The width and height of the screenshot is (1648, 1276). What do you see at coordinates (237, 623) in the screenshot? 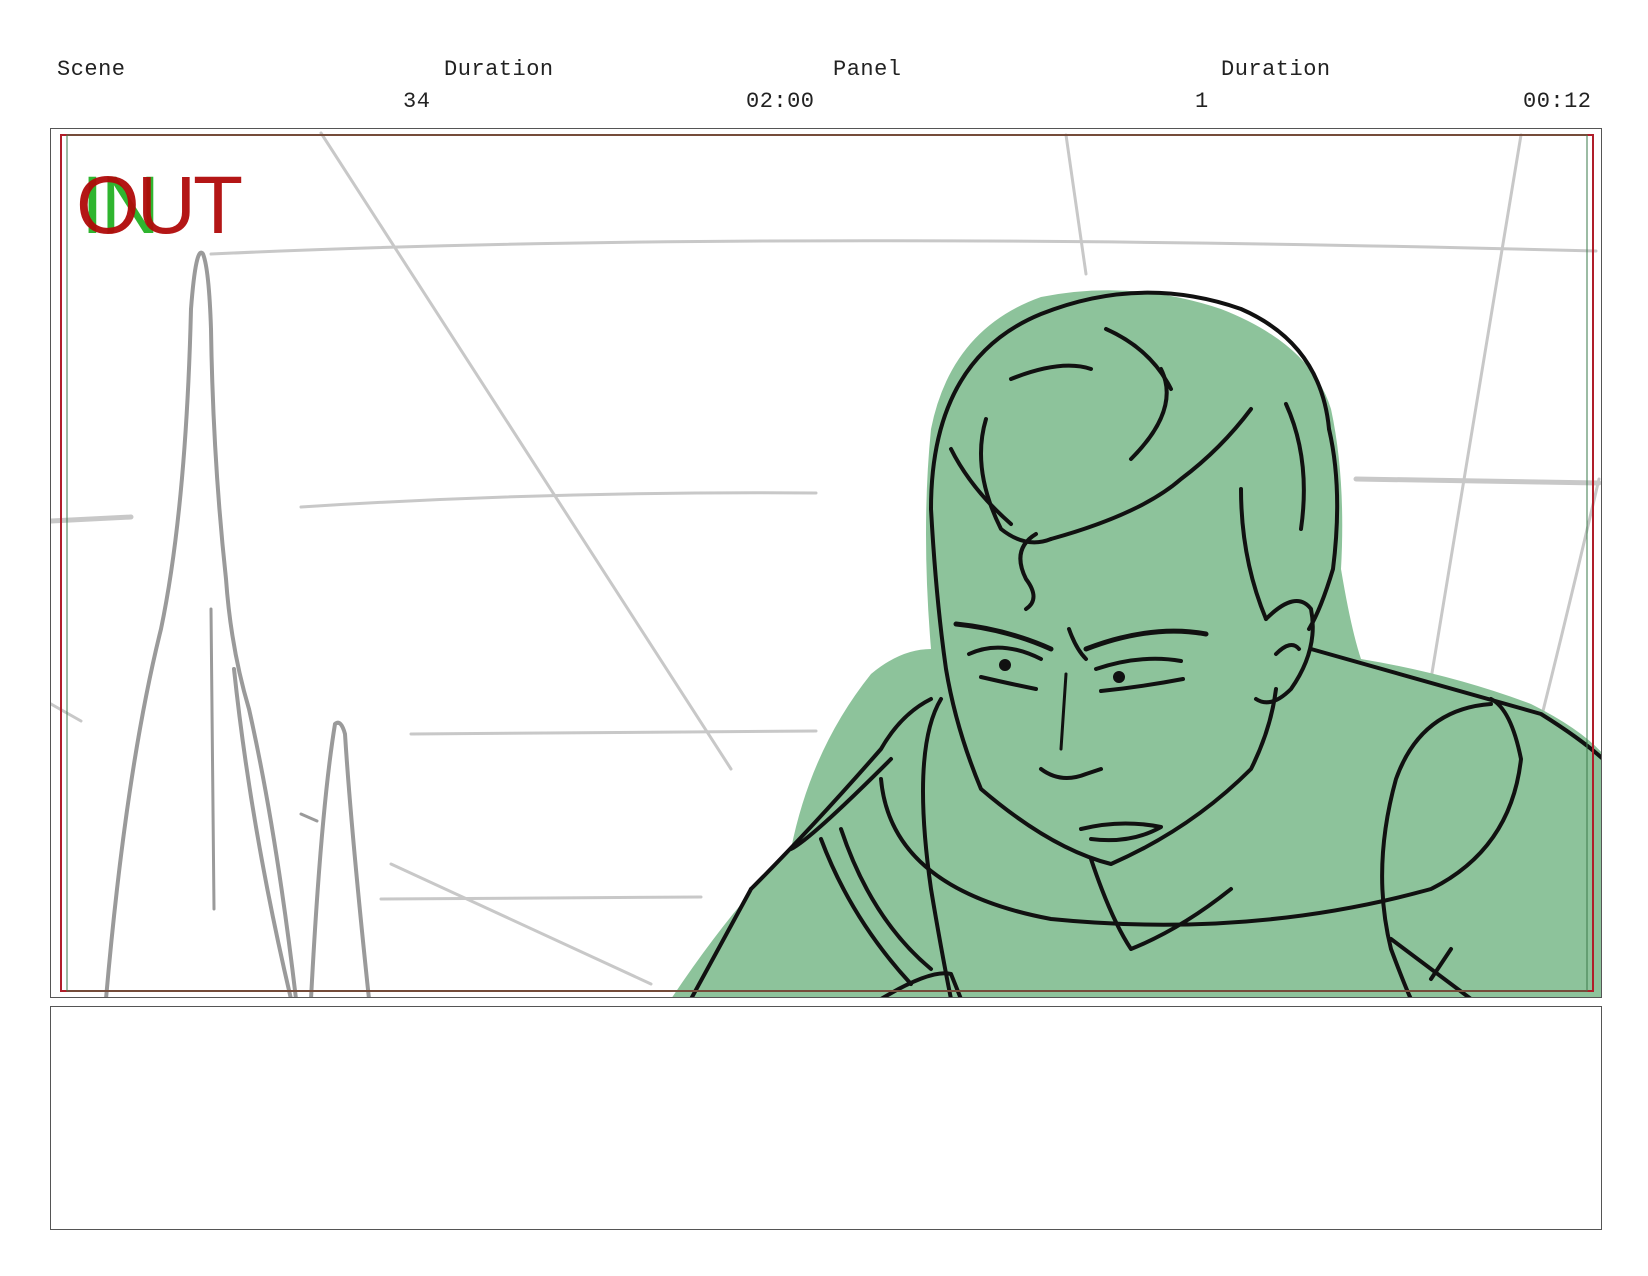
I see `rock-spires` at bounding box center [237, 623].